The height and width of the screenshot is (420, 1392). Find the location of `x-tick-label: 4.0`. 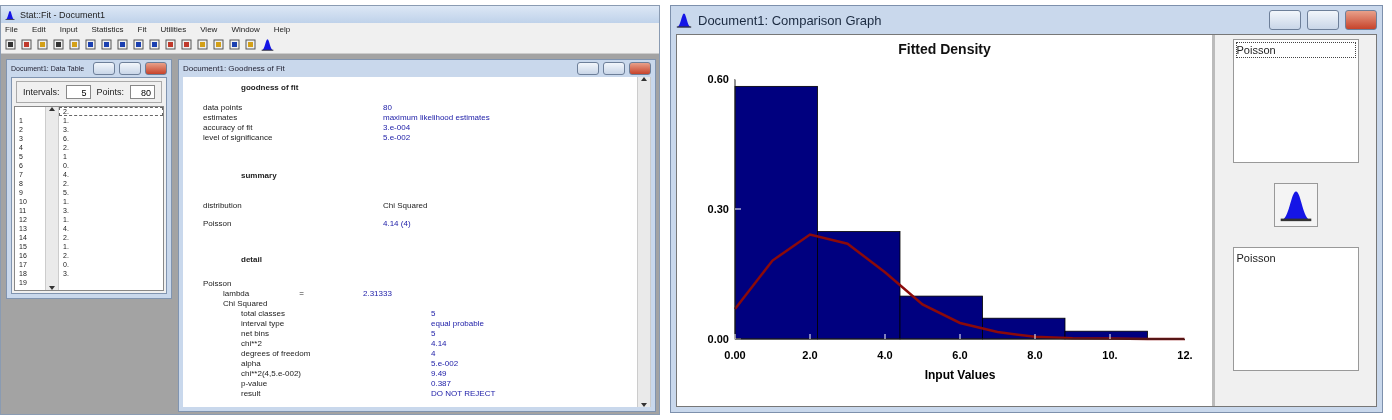

x-tick-label: 4.0 is located at coordinates (884, 355).